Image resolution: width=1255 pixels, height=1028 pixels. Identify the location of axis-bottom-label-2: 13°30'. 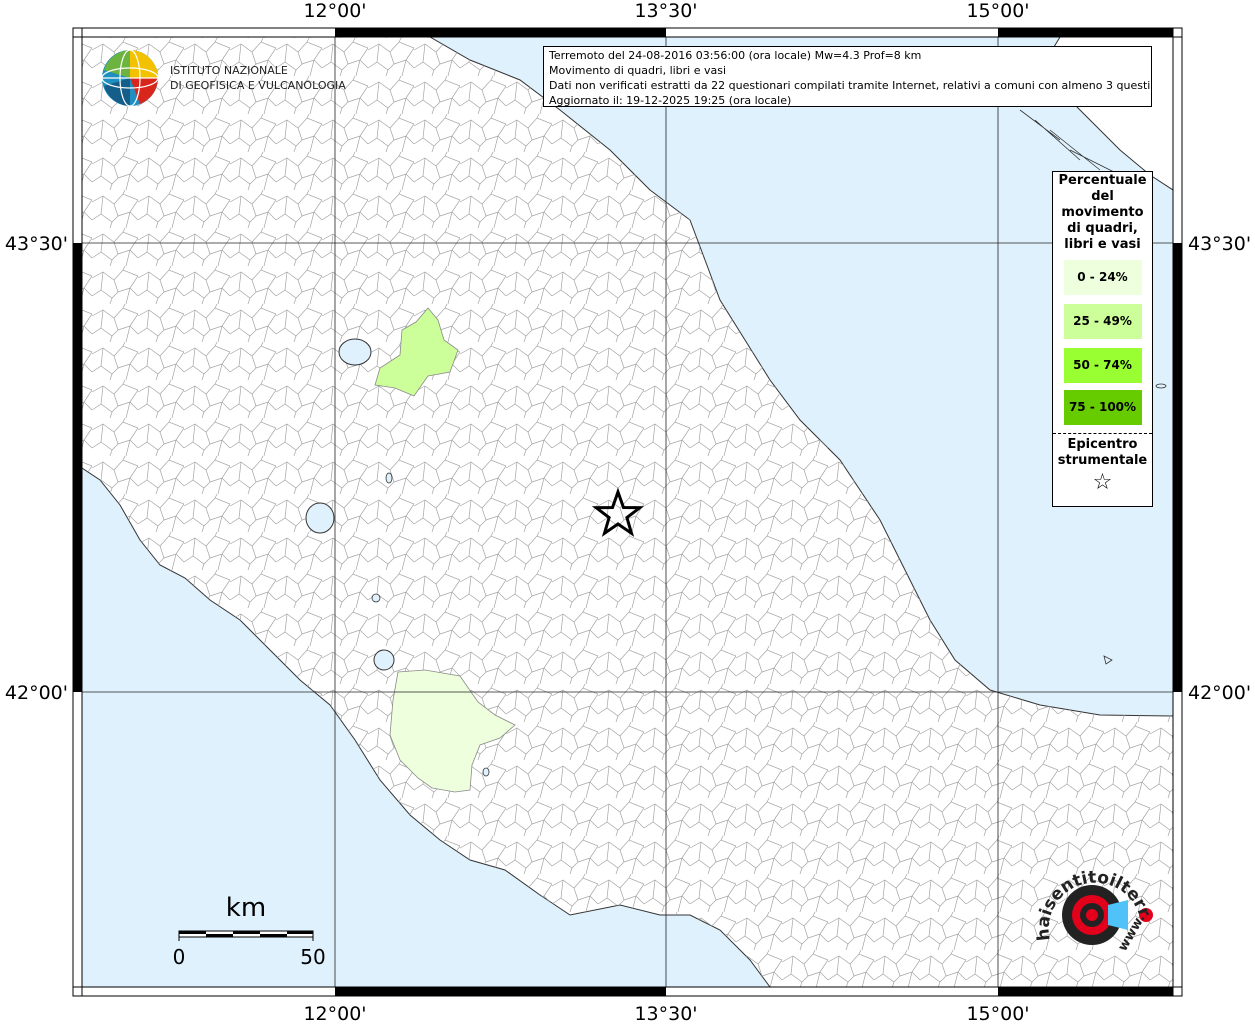
(665, 1013).